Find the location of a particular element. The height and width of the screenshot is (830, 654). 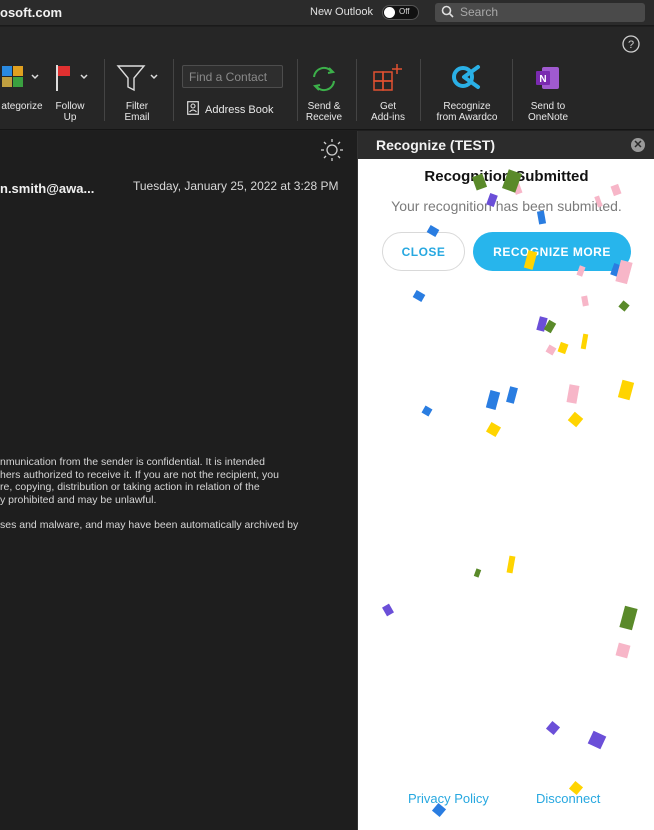

awardco-icon is located at coordinates (467, 80).